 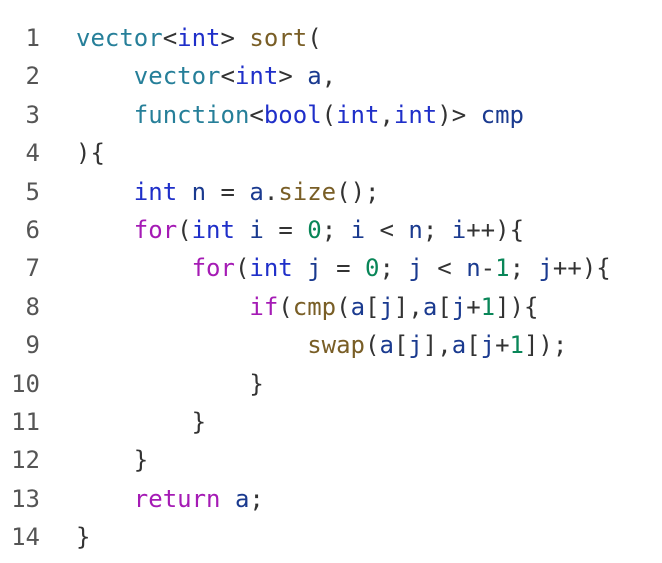 I want to click on line-code: vector<int> sort(, so click(x=199, y=38).